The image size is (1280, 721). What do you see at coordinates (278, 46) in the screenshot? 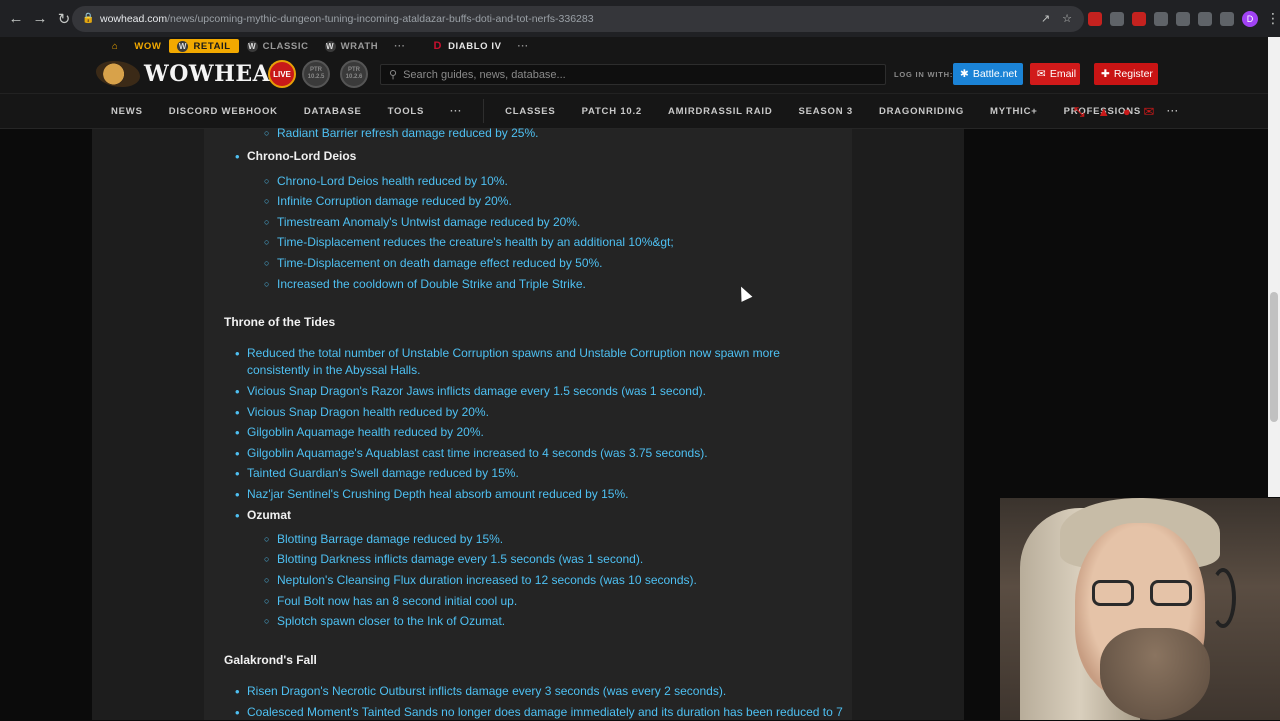
I see `classic-tab: W CLASSIC` at bounding box center [278, 46].